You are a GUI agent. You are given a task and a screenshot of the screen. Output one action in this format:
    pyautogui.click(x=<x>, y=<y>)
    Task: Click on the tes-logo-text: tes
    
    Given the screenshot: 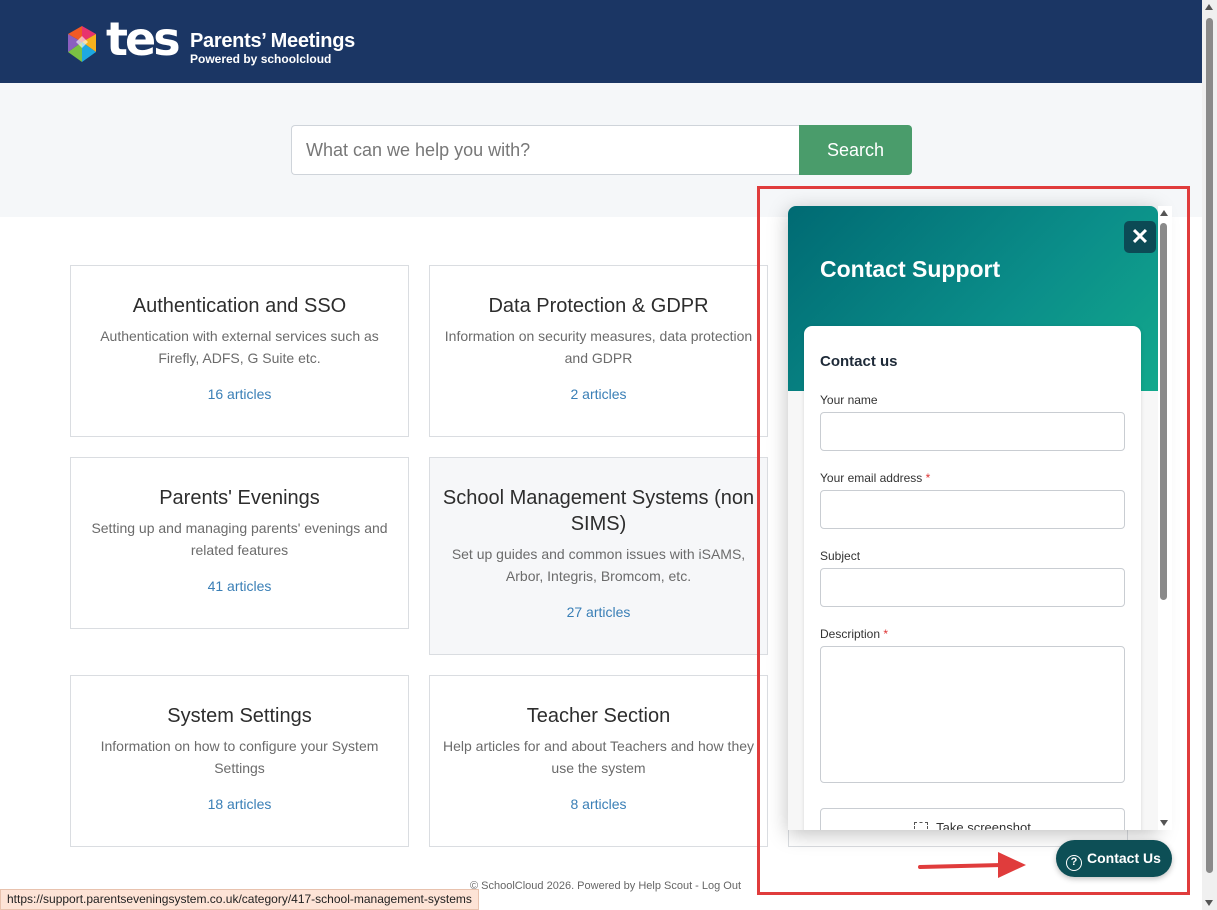 What is the action you would take?
    pyautogui.click(x=143, y=39)
    